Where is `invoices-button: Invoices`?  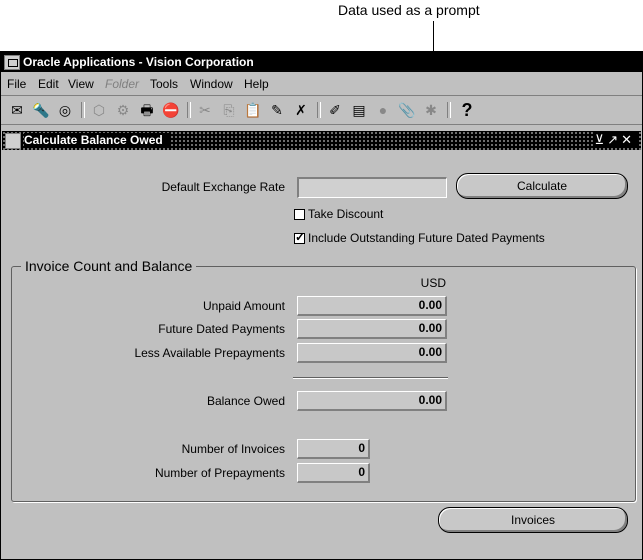 invoices-button: Invoices is located at coordinates (533, 520).